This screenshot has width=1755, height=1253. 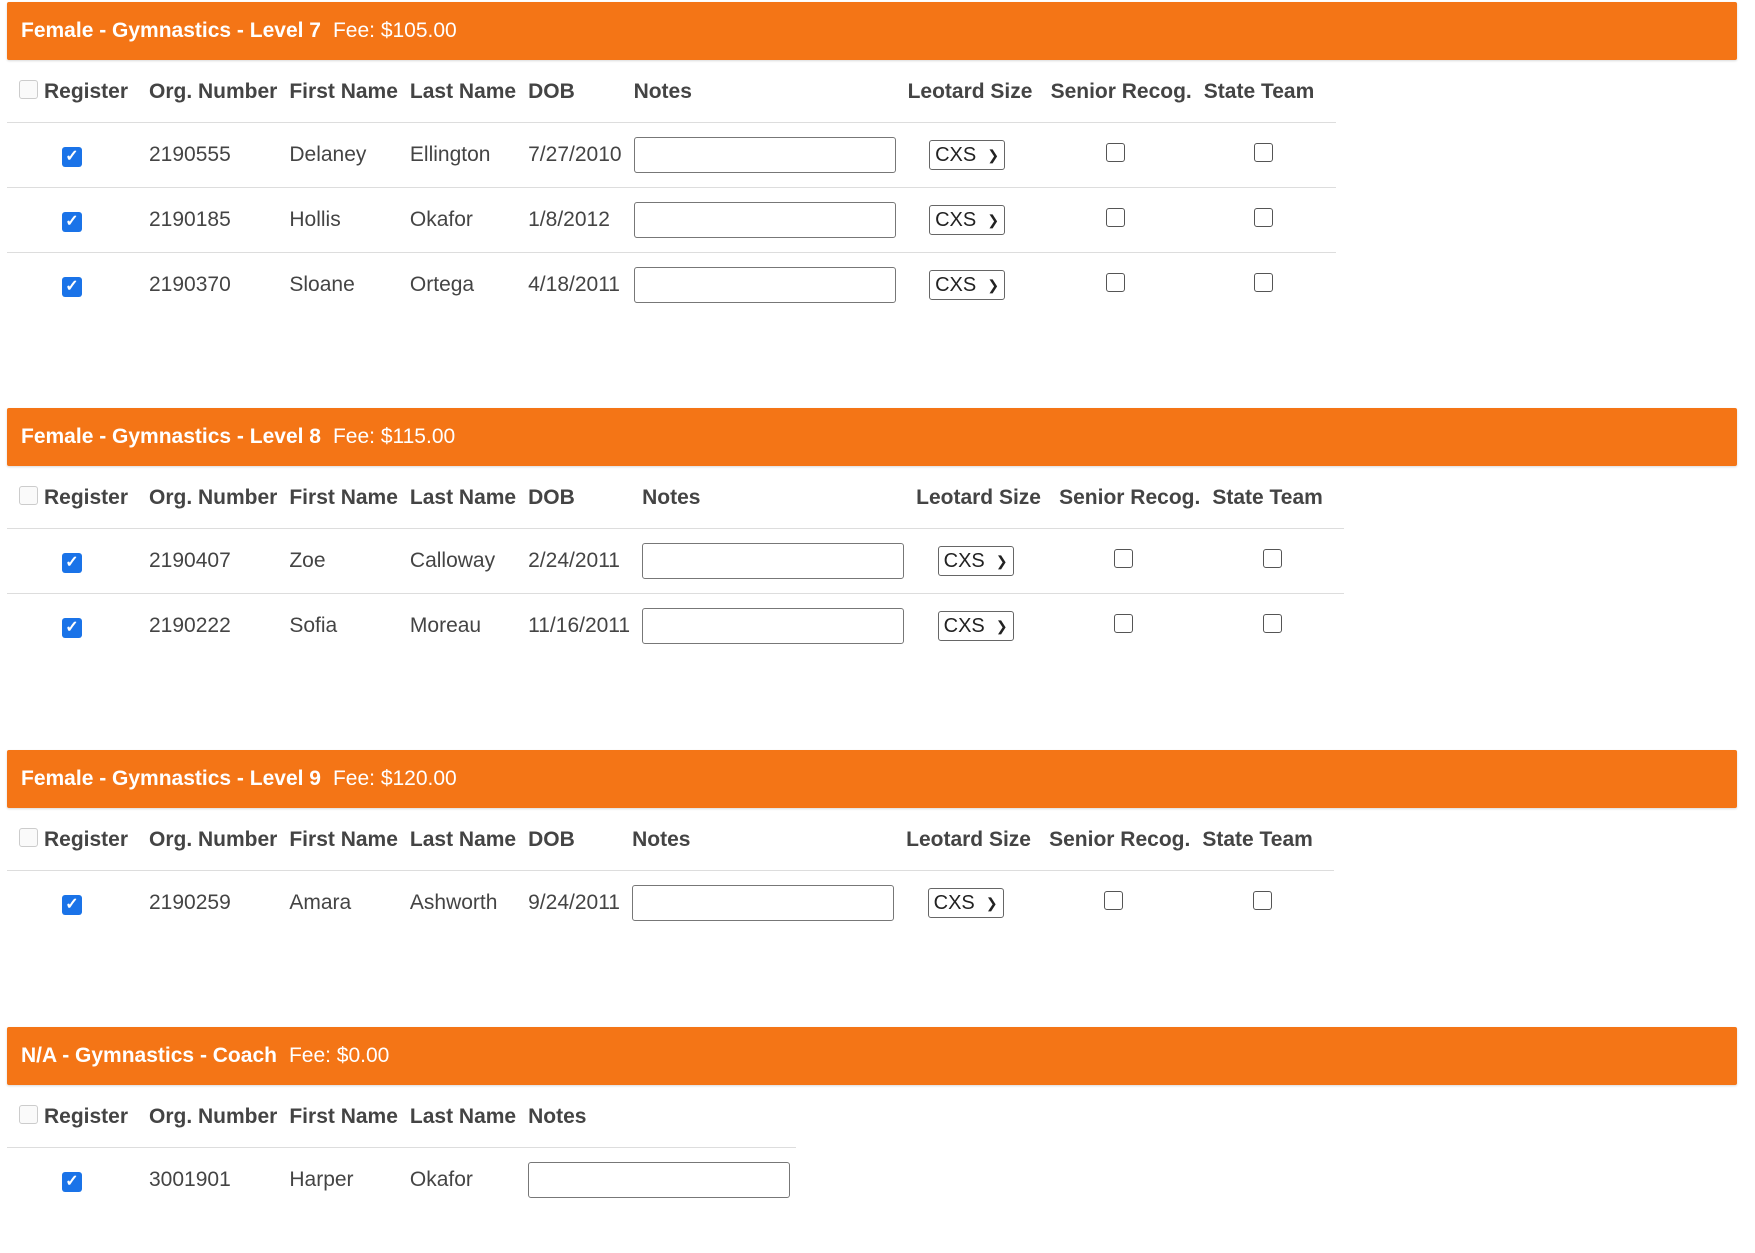 I want to click on section-title: N/A - Gymnastics - Coach, so click(x=149, y=1055).